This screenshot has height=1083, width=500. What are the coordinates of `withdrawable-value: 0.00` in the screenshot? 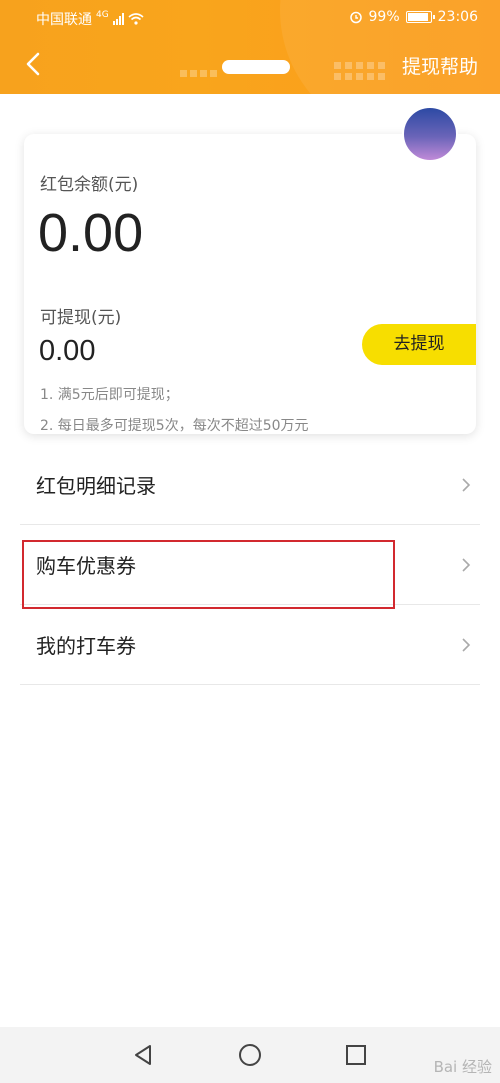 It's located at (67, 351).